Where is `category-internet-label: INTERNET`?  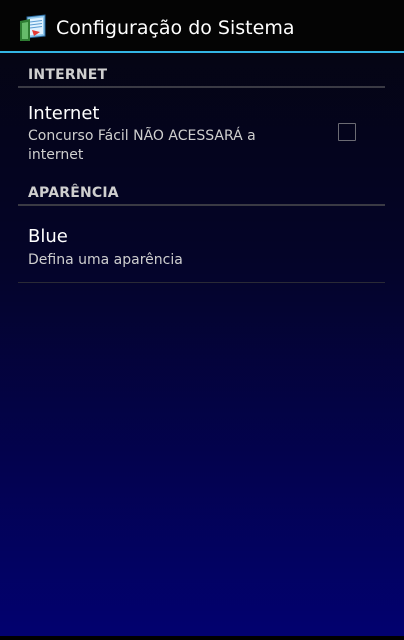
category-internet-label: INTERNET is located at coordinates (68, 75).